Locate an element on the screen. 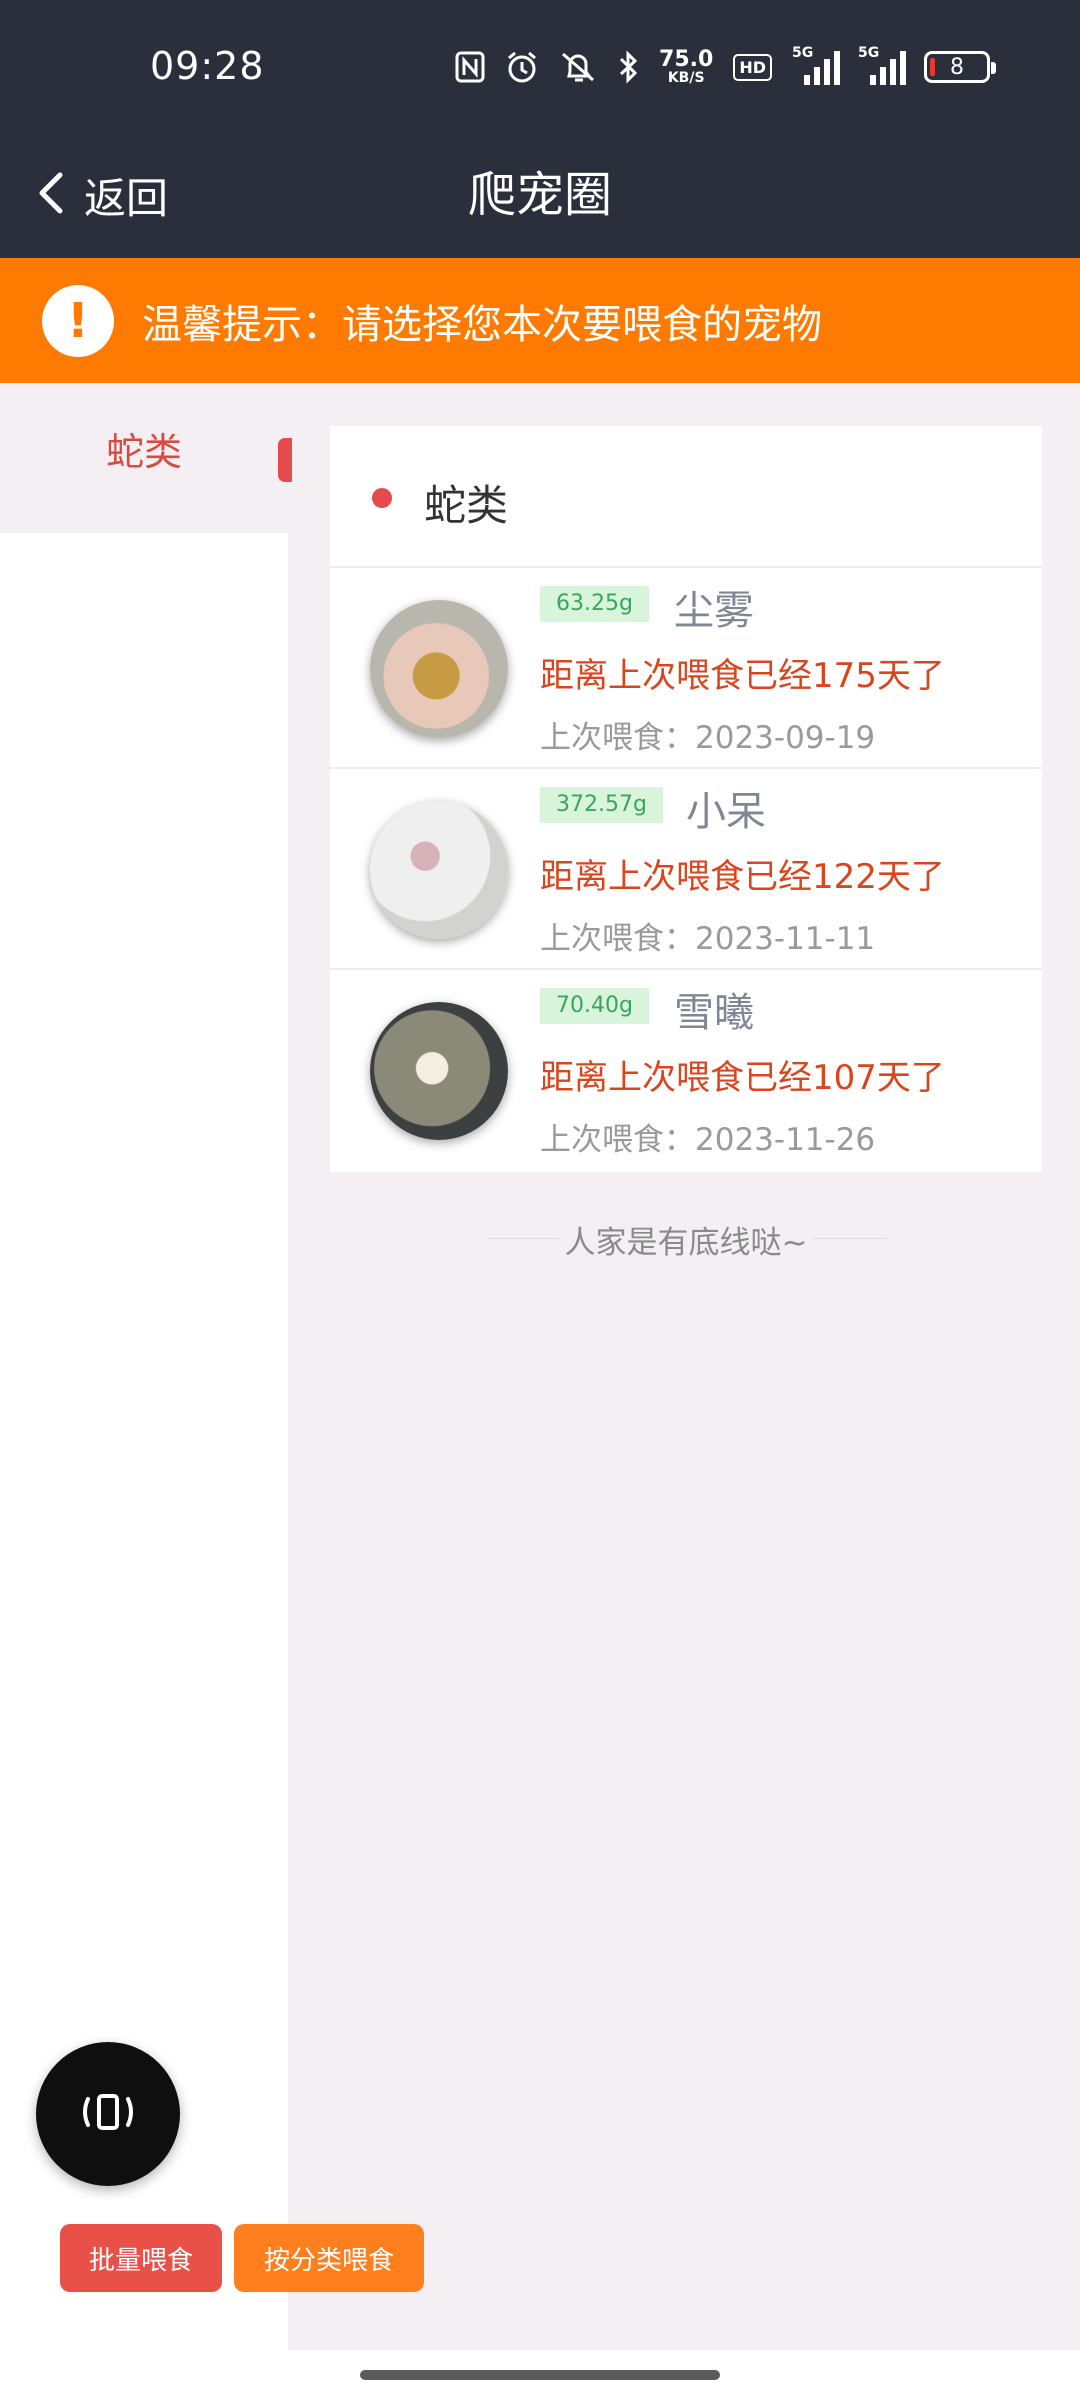 The width and height of the screenshot is (1080, 2400). tip-banner: ! 温馨提示：请选择您本次要喂食的宠物 is located at coordinates (540, 320).